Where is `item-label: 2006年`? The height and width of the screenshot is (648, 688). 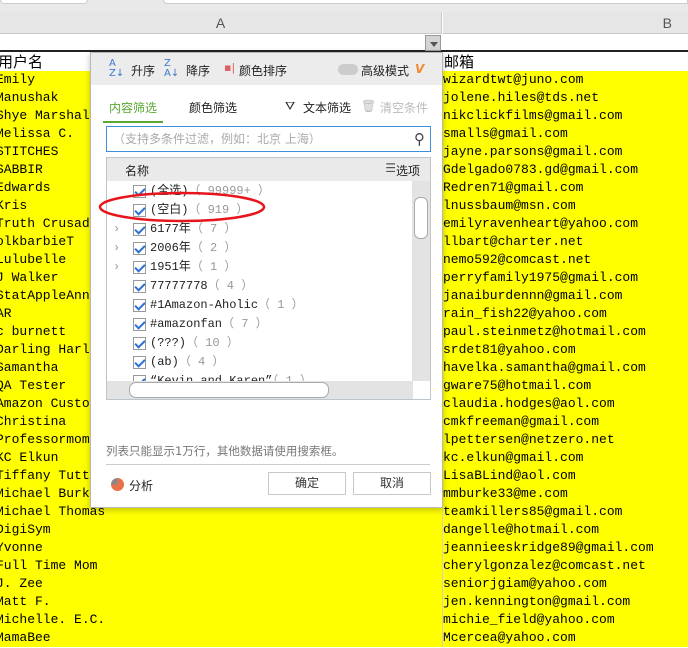 item-label: 2006年 is located at coordinates (170, 248).